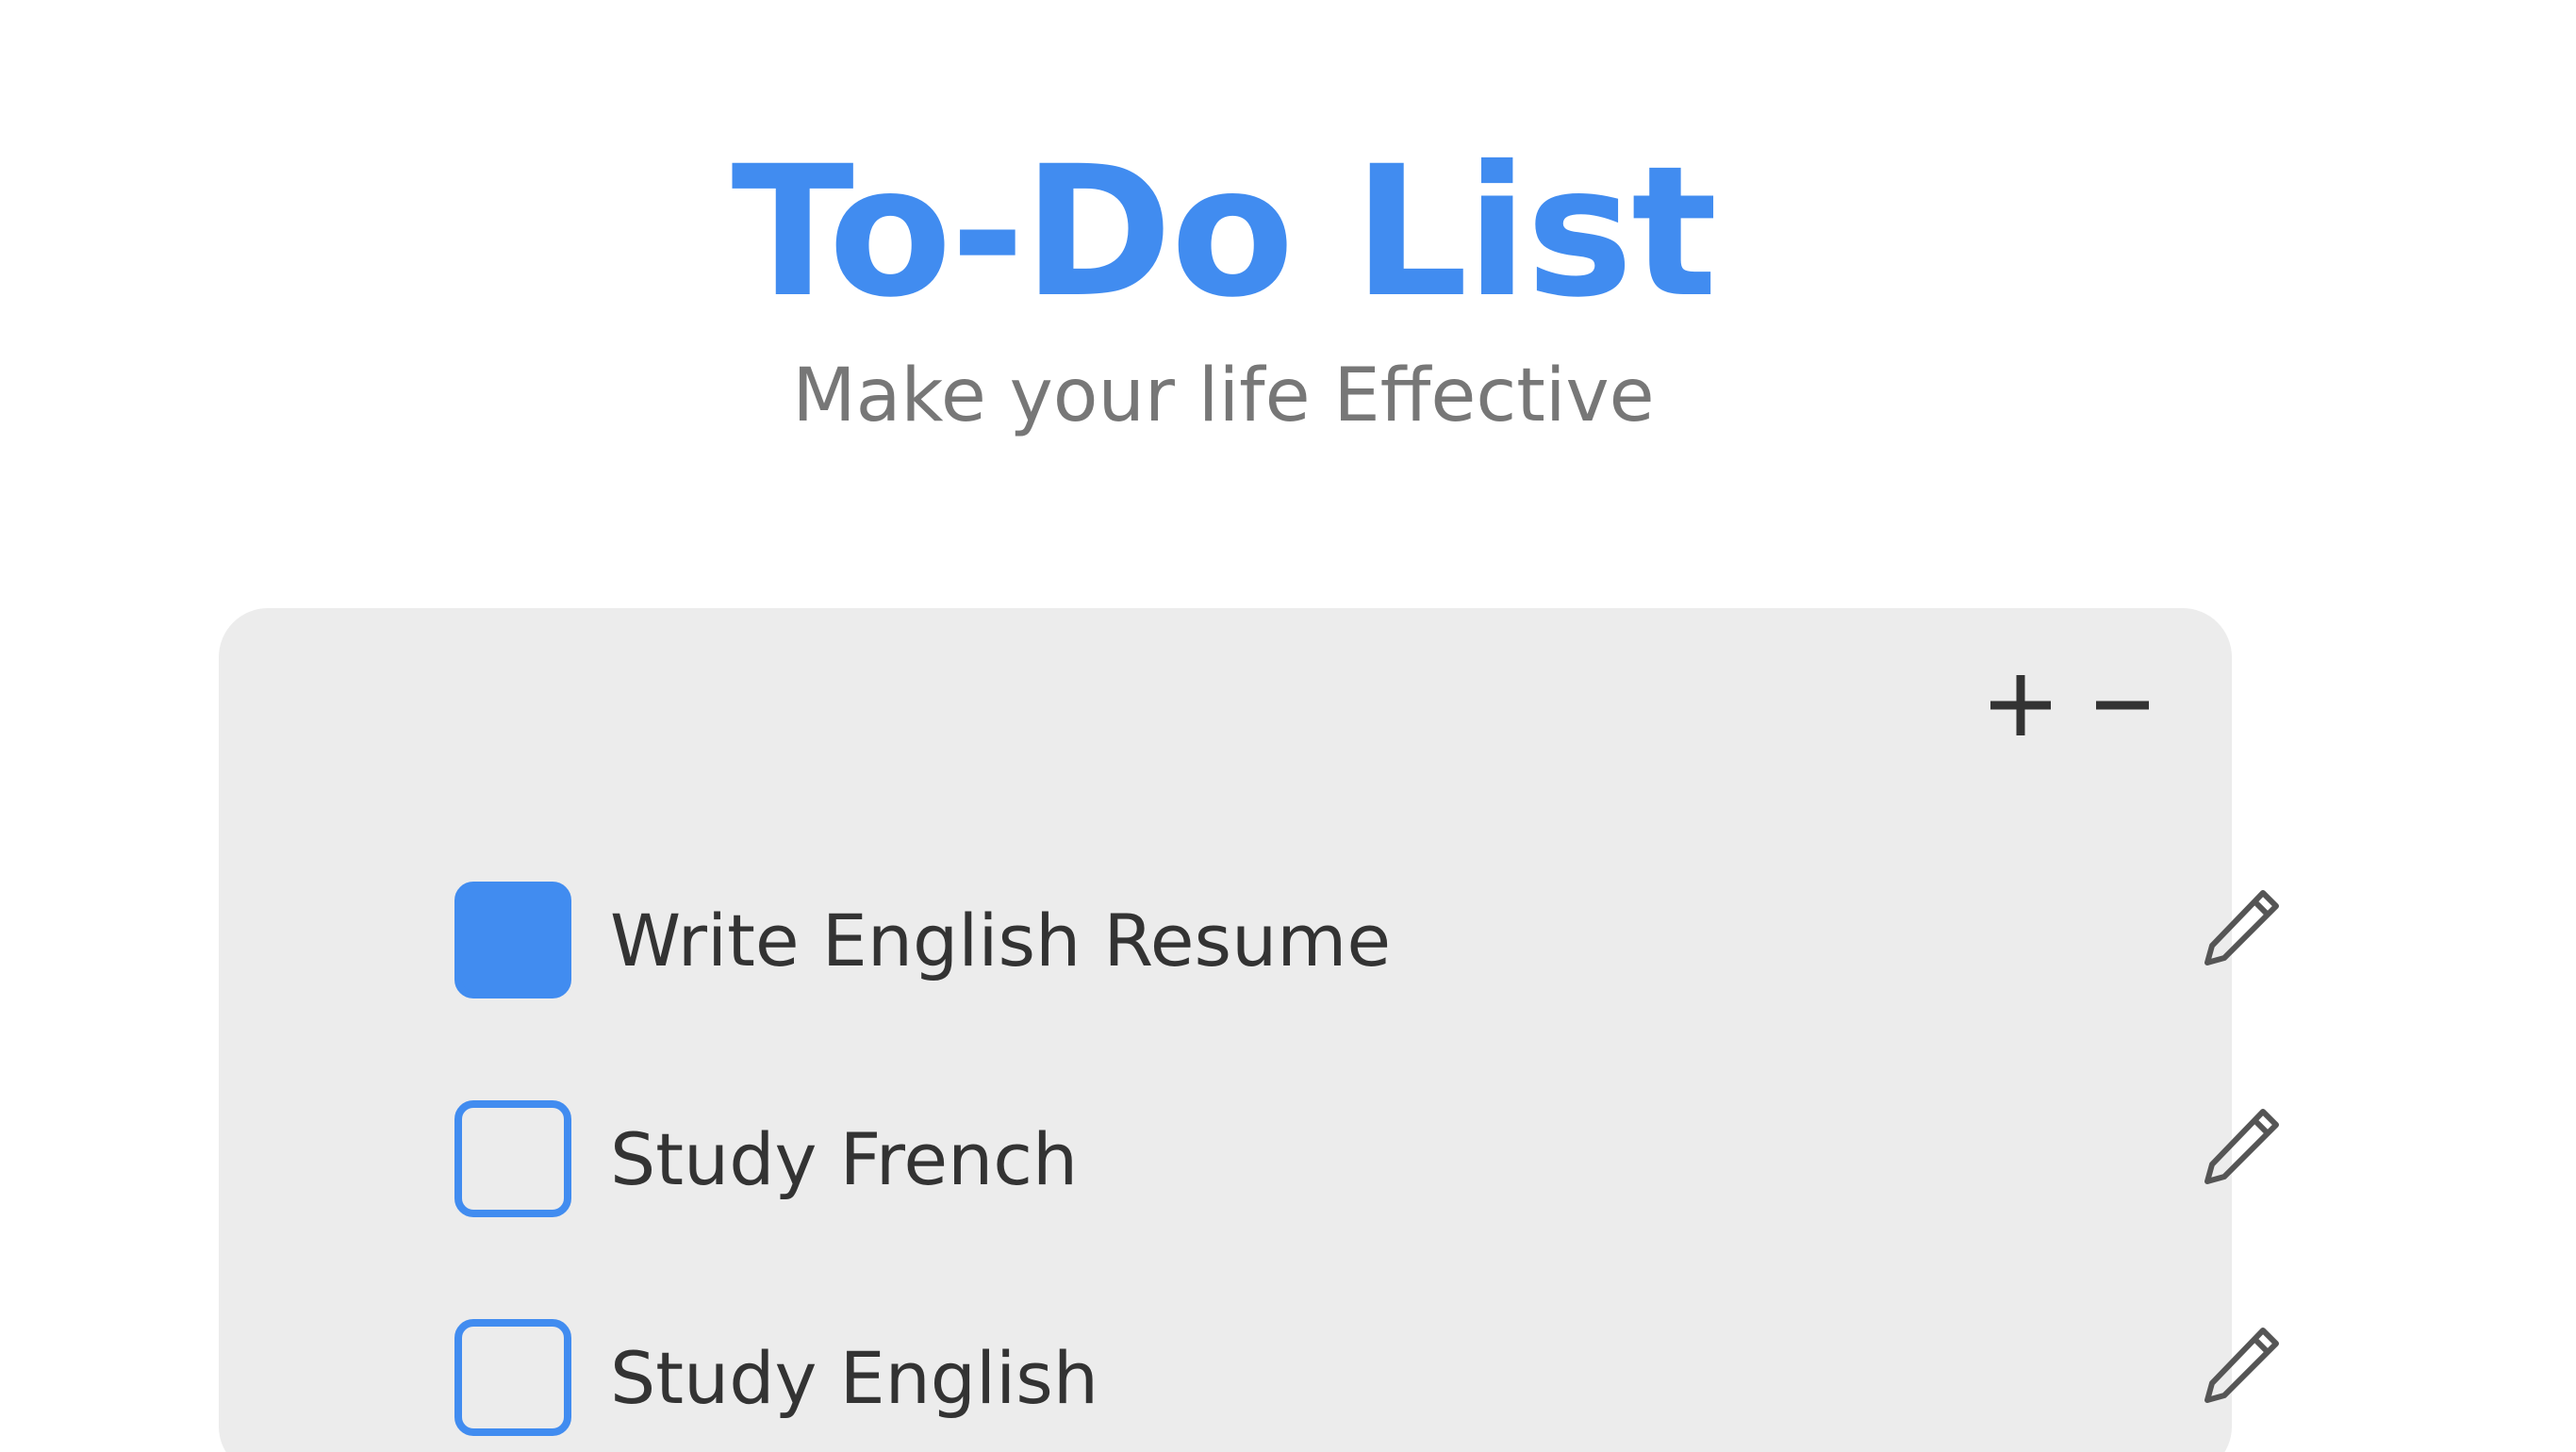 The width and height of the screenshot is (2576, 1452). Describe the element at coordinates (1224, 233) in the screenshot. I see `page-title: To-Do List` at that location.